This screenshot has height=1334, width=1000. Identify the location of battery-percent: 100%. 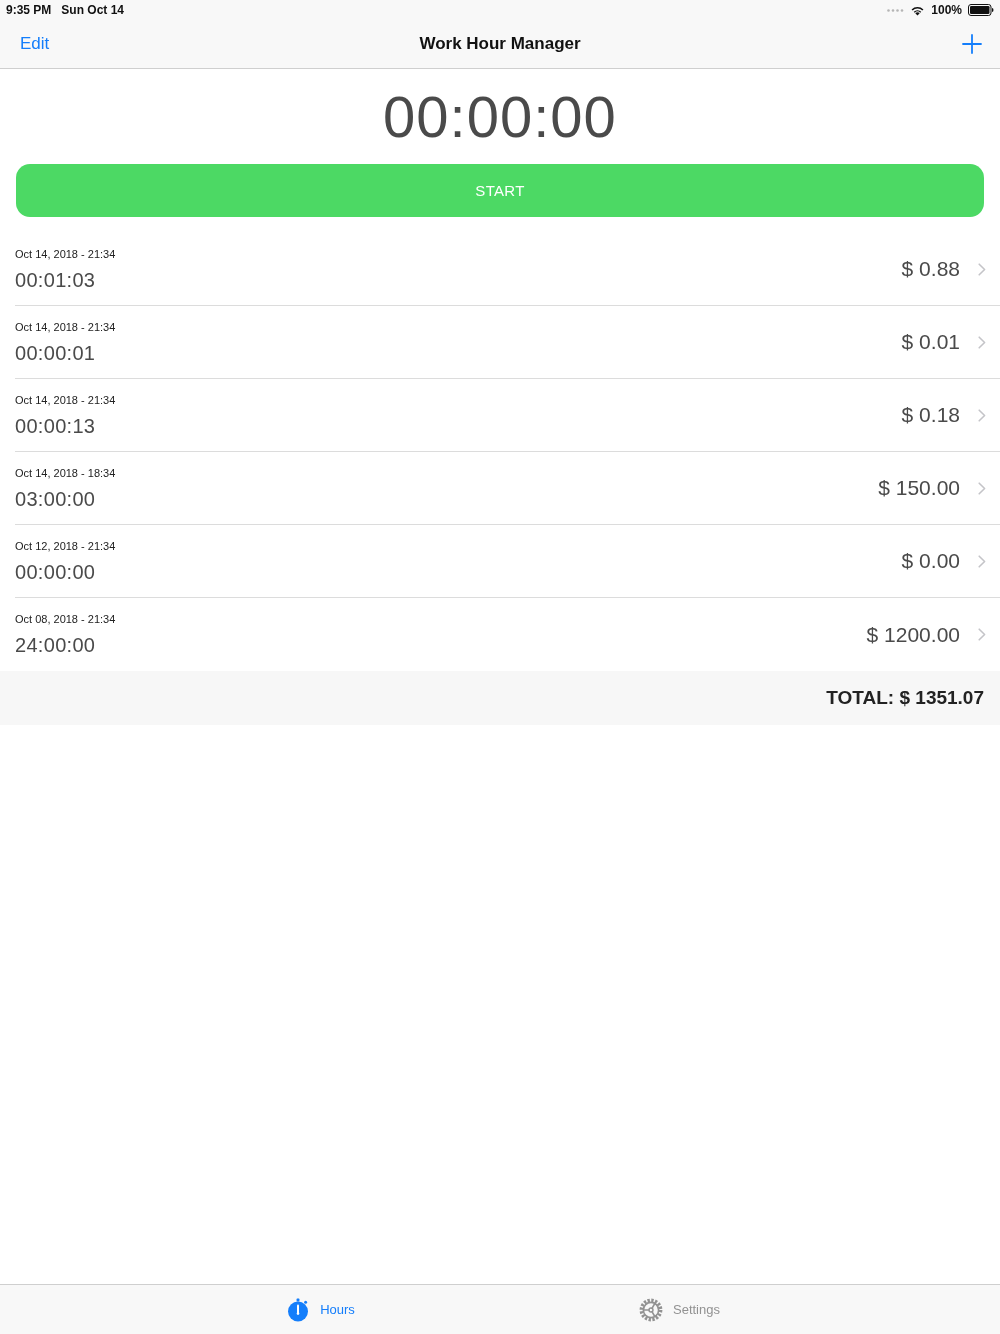
(946, 10).